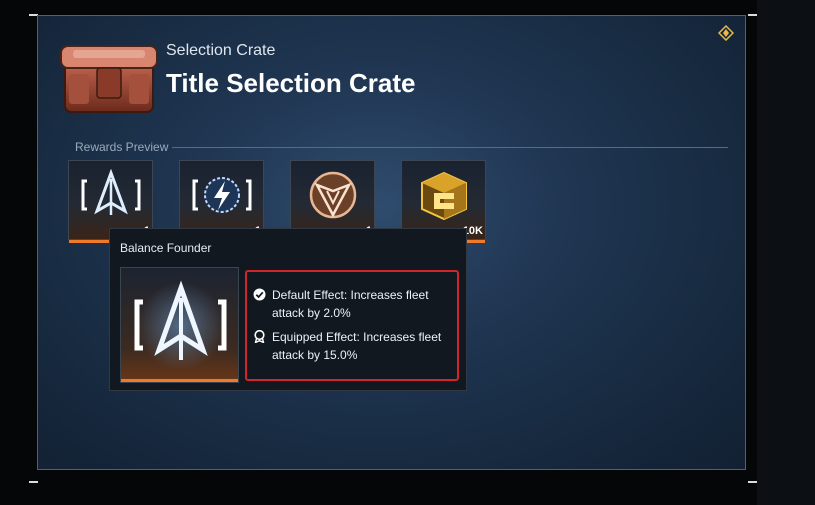 Image resolution: width=815 pixels, height=505 pixels. What do you see at coordinates (444, 196) in the screenshot?
I see `gold-cube-icon` at bounding box center [444, 196].